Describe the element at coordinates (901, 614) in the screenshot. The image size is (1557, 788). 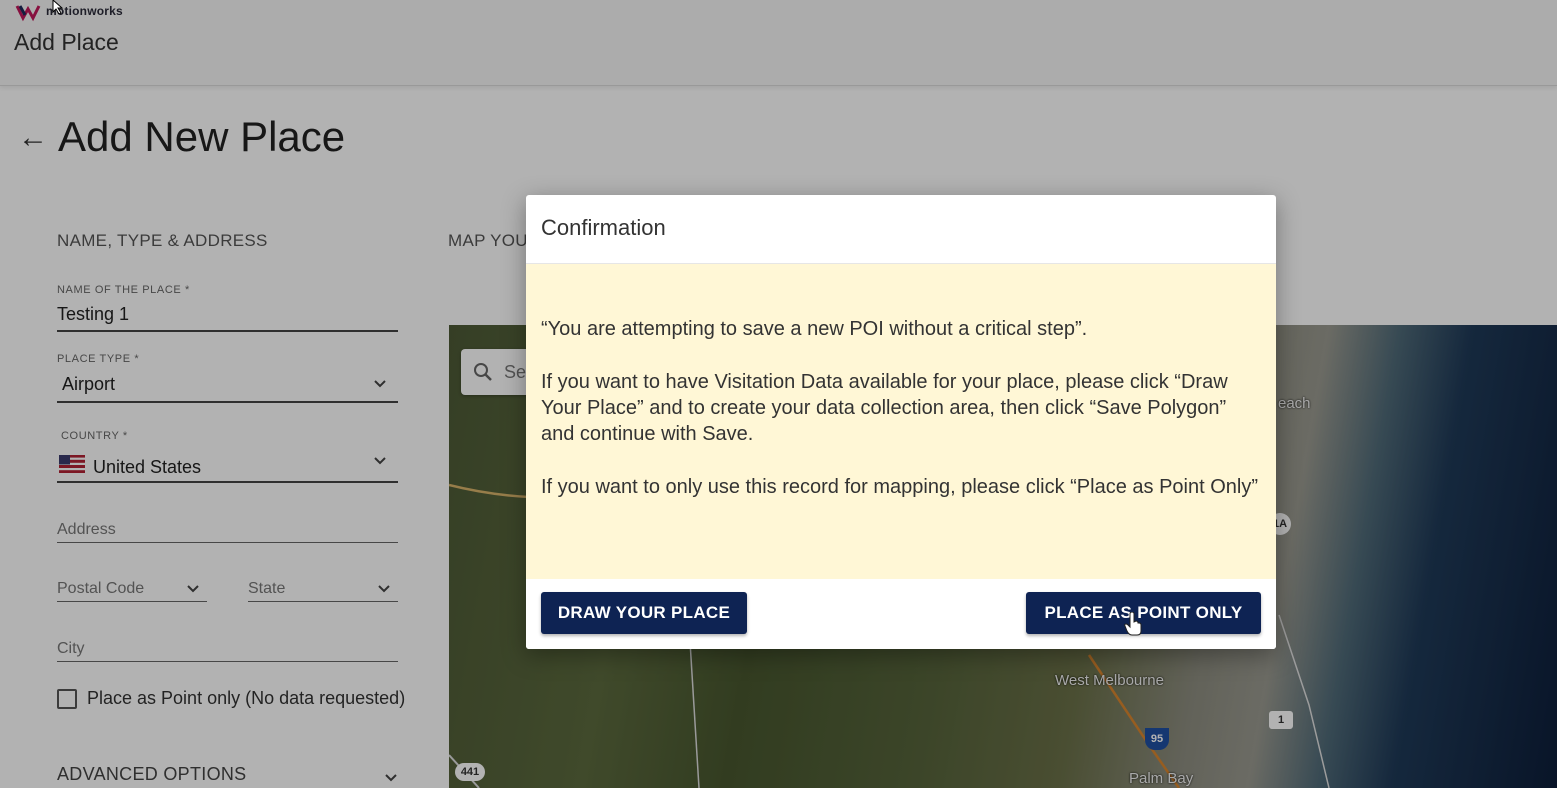
I see `dialog-footer: DRAW YOUR PLACE PLACE AS POINT ONLY` at that location.